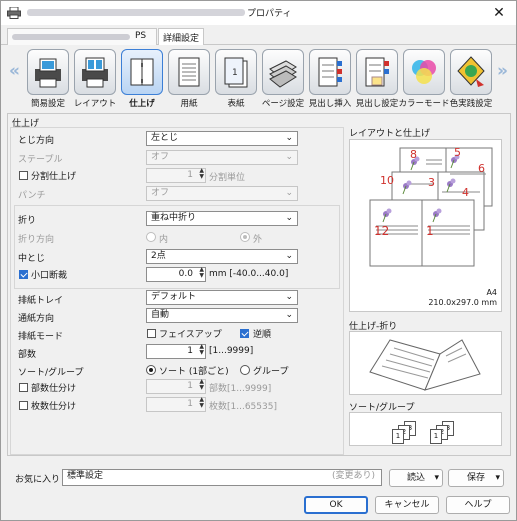 This screenshot has height=521, width=517. I want to click on copies-label: 部数, so click(27, 355).